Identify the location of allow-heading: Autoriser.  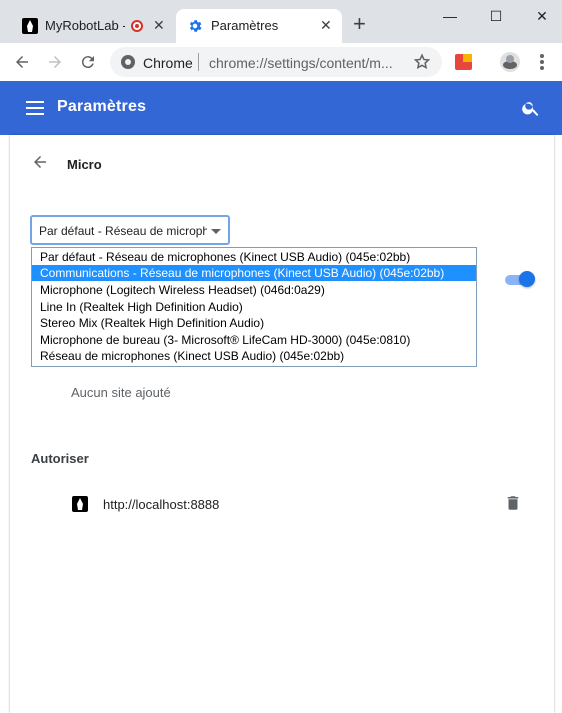
(60, 458).